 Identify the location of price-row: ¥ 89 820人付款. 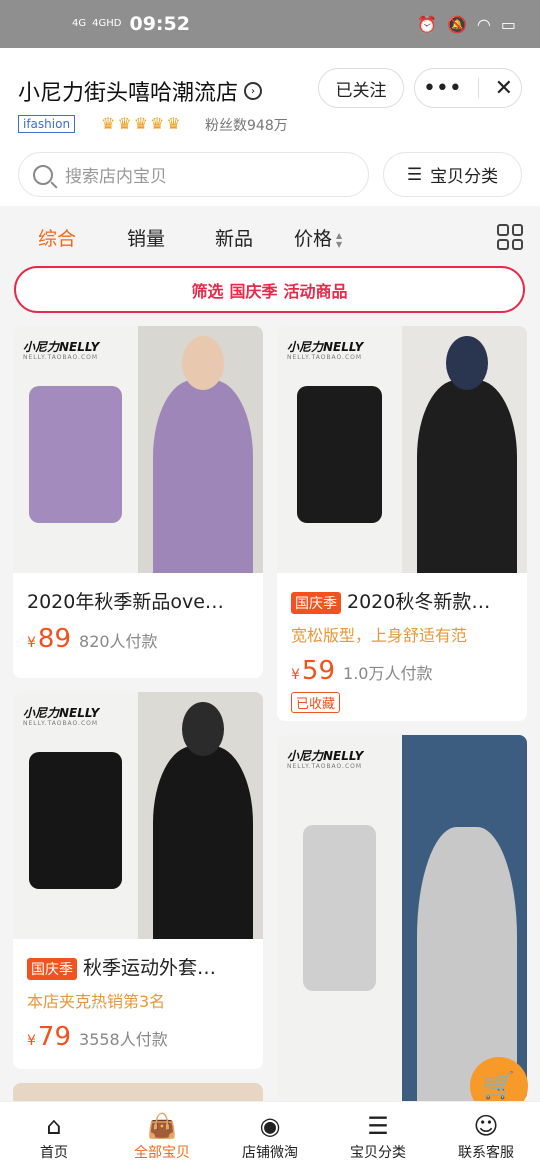
(92, 639).